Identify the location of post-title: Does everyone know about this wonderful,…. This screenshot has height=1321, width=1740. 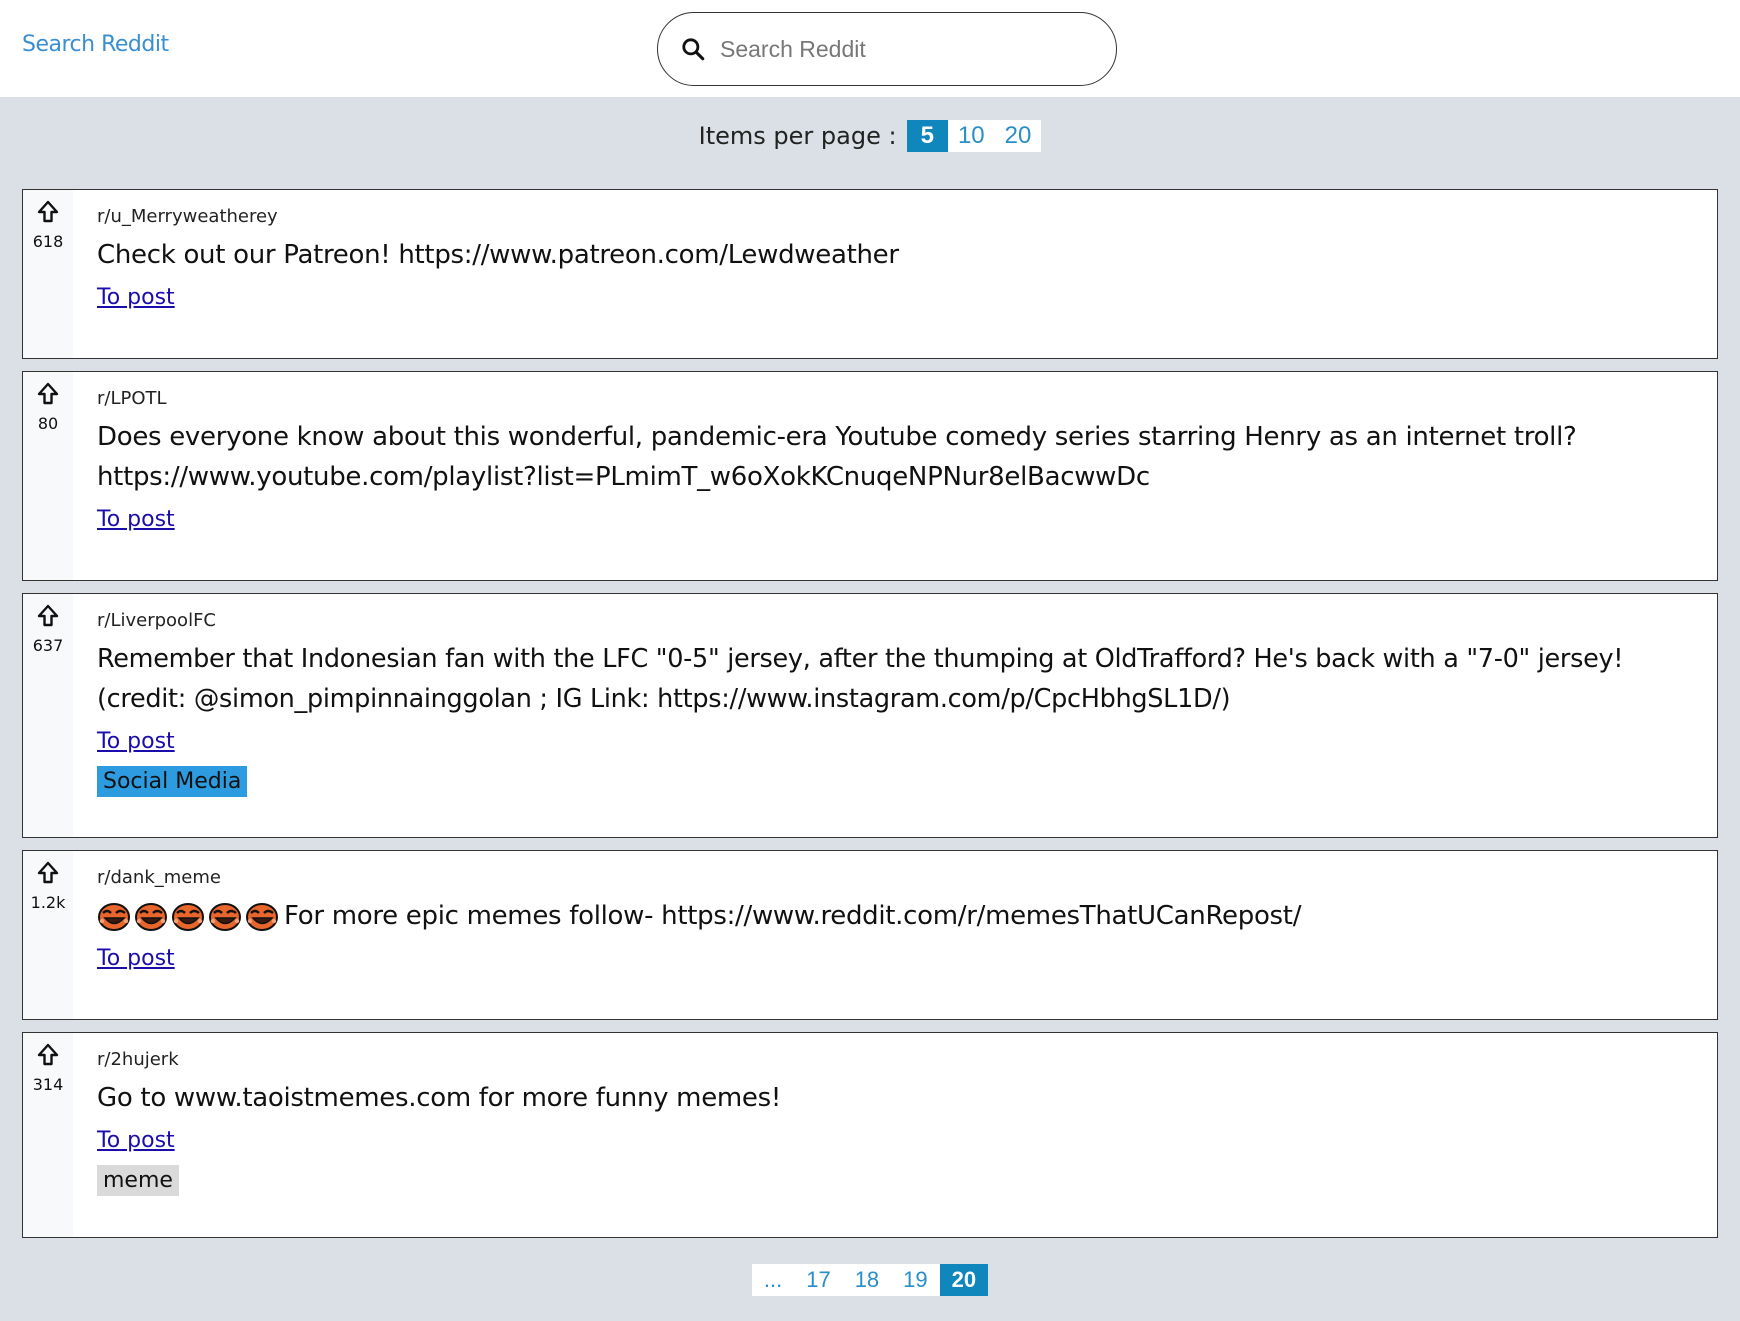
(837, 457).